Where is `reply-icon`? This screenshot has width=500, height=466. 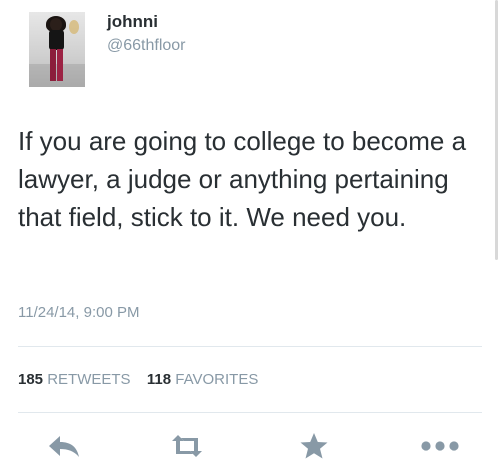 reply-icon is located at coordinates (64, 446).